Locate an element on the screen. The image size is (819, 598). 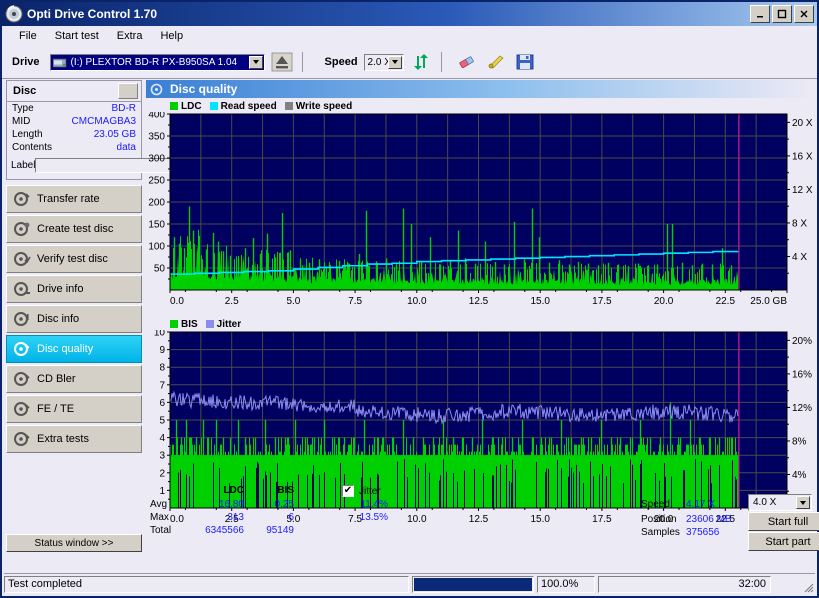
test-speed-value: 4.0 X is located at coordinates (765, 502).